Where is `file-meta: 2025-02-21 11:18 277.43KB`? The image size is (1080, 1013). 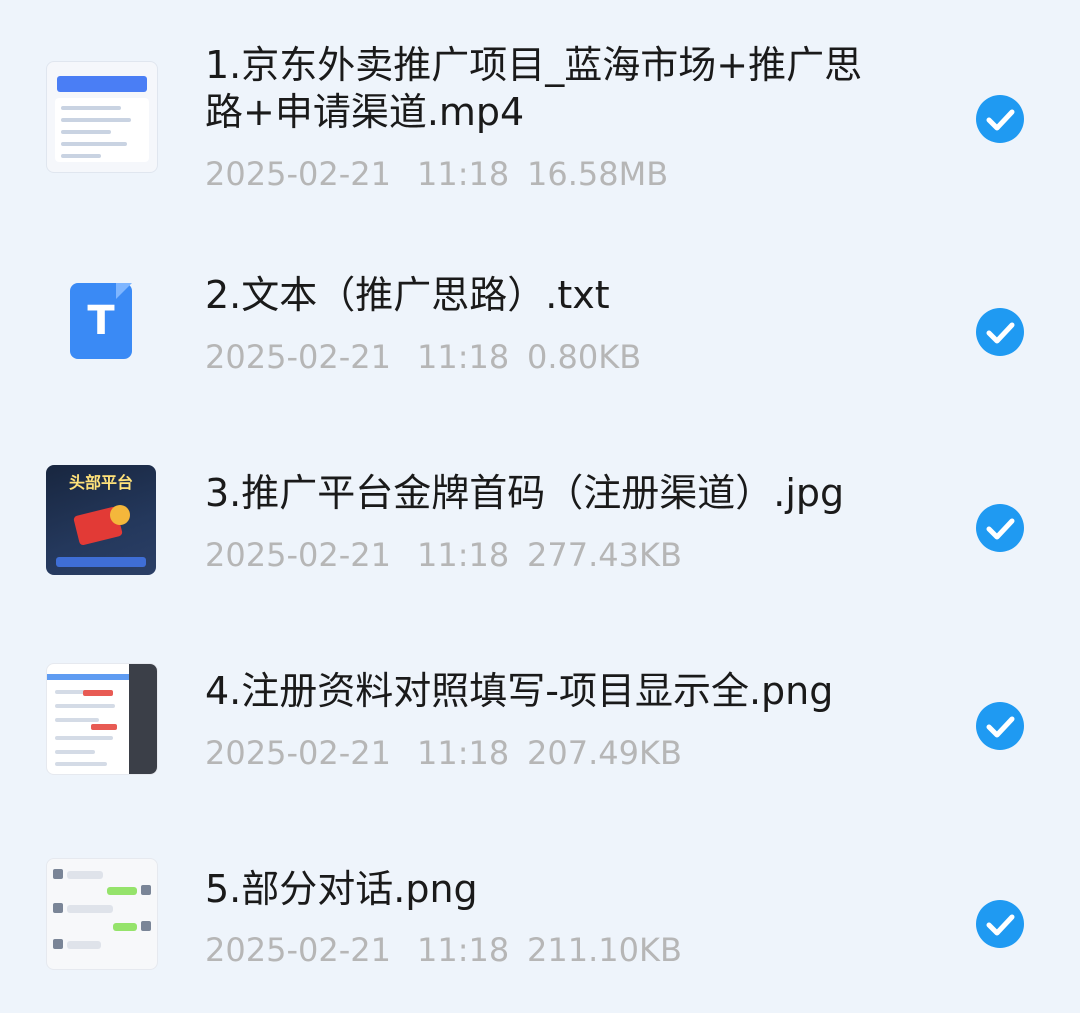 file-meta: 2025-02-21 11:18 277.43KB is located at coordinates (443, 555).